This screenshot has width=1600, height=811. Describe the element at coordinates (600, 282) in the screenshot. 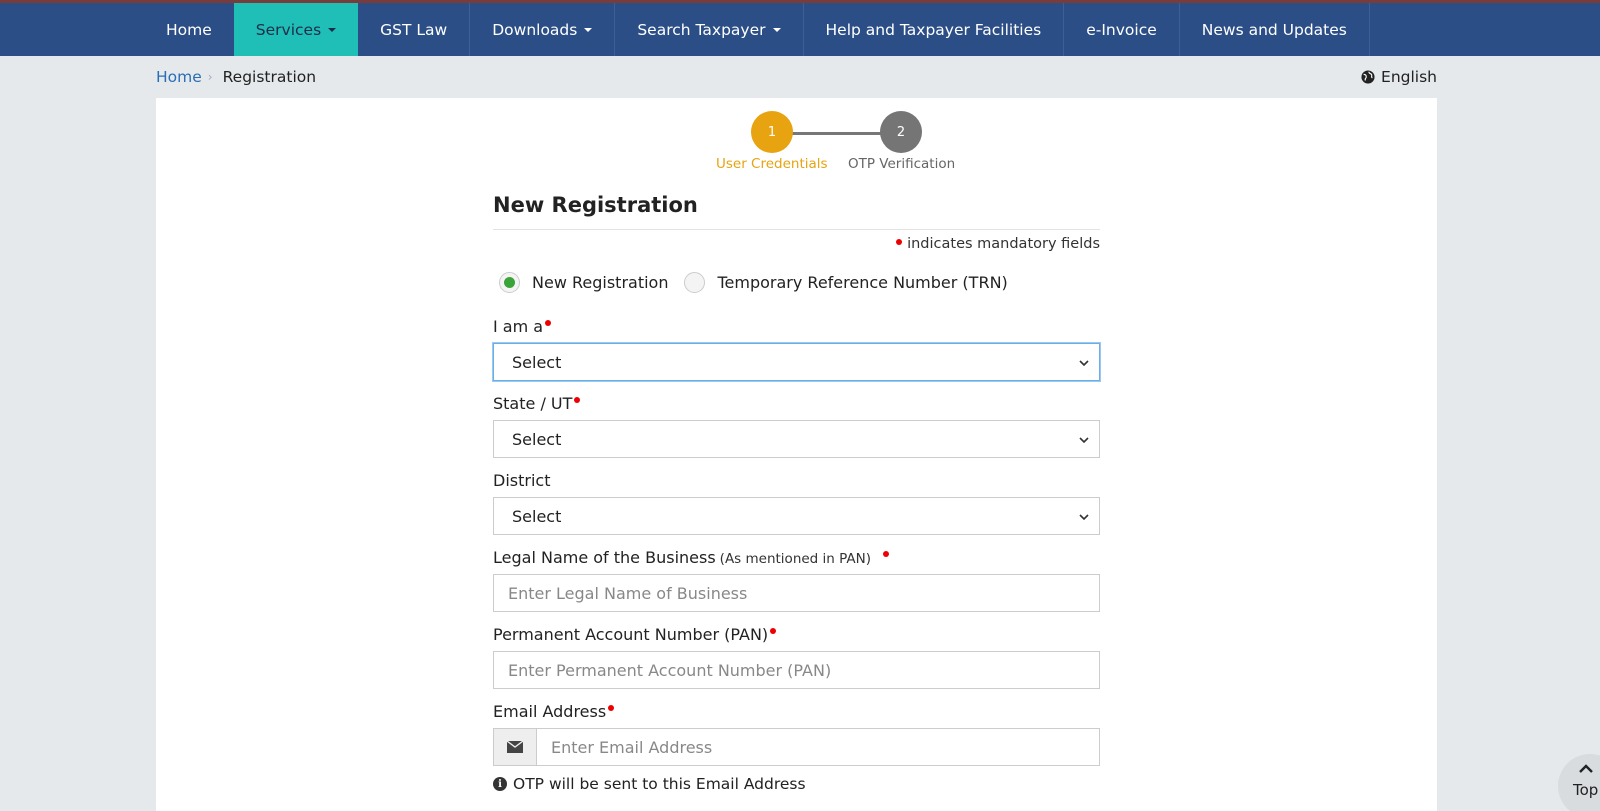

I see `radio-label-new-registration: New Registration` at that location.